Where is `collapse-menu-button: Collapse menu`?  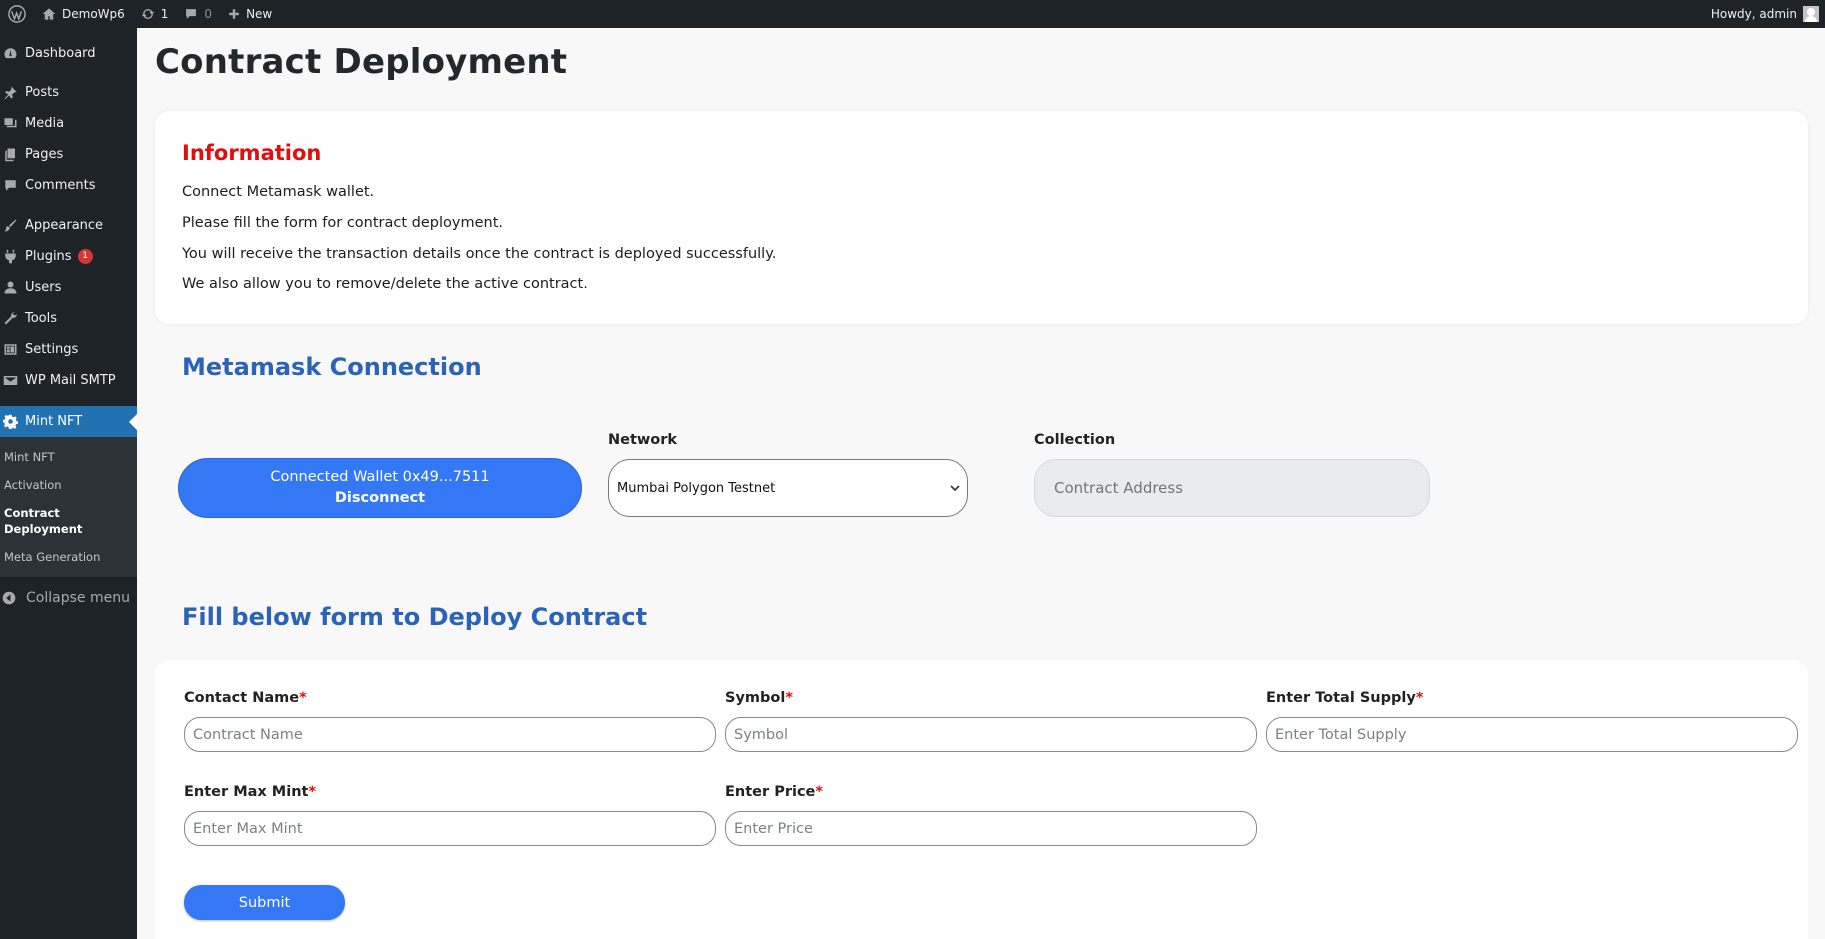
collapse-menu-button: Collapse menu is located at coordinates (68, 598).